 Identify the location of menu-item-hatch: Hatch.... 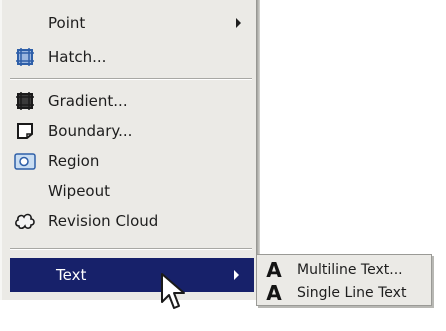
(130, 57).